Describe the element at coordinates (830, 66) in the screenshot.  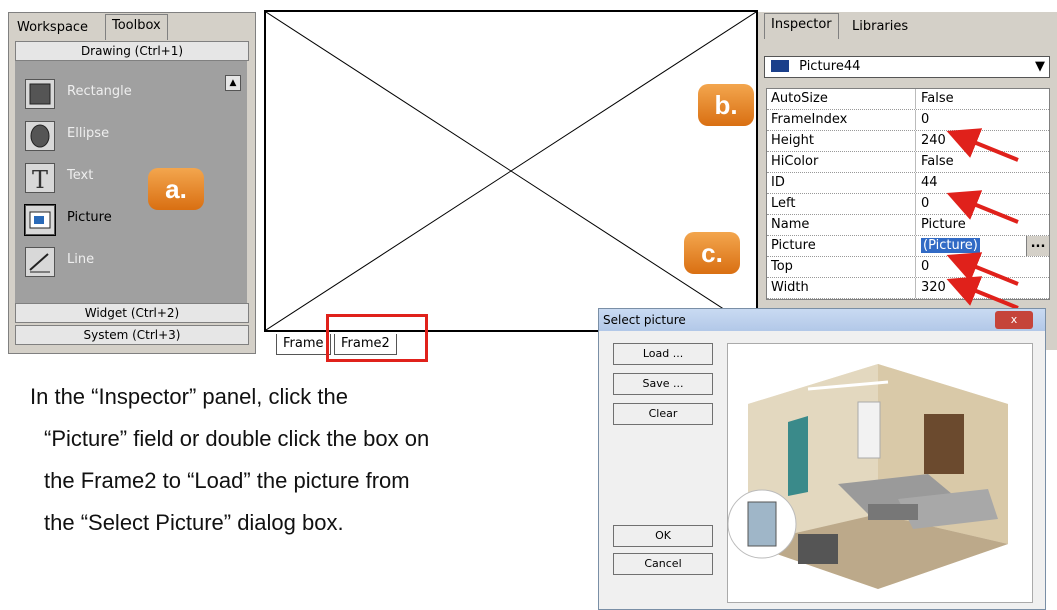
I see `object-name: Picture44` at that location.